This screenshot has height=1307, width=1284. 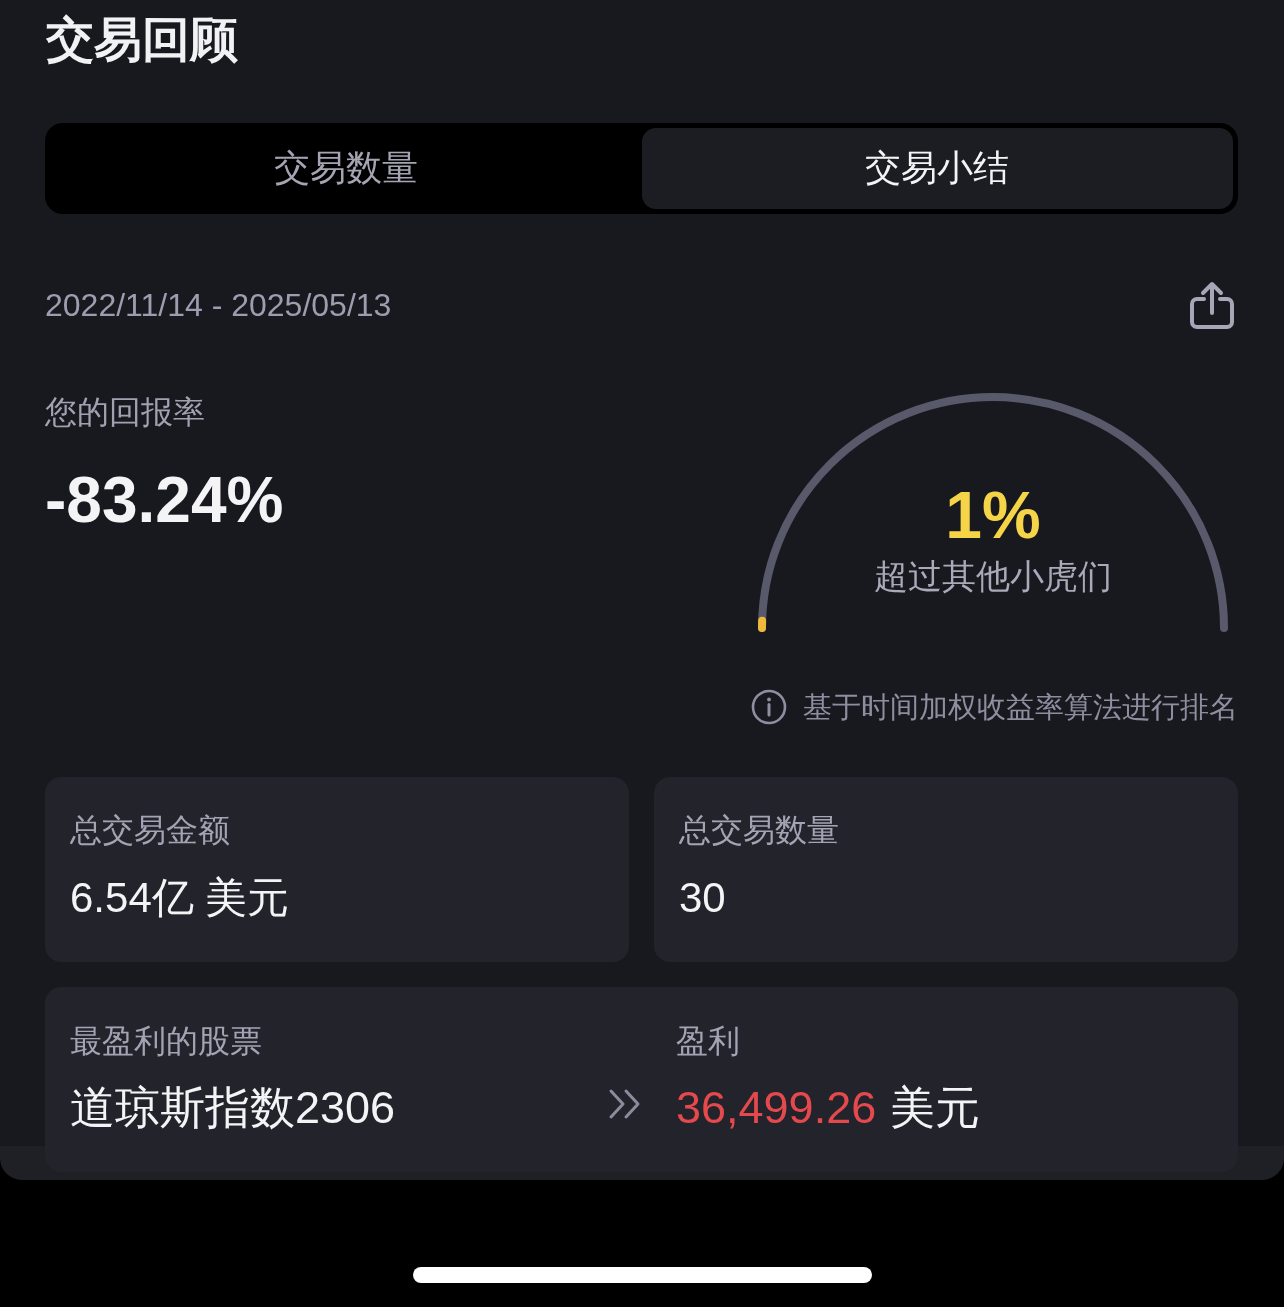 What do you see at coordinates (993, 515) in the screenshot?
I see `rank-percentage: 1%` at bounding box center [993, 515].